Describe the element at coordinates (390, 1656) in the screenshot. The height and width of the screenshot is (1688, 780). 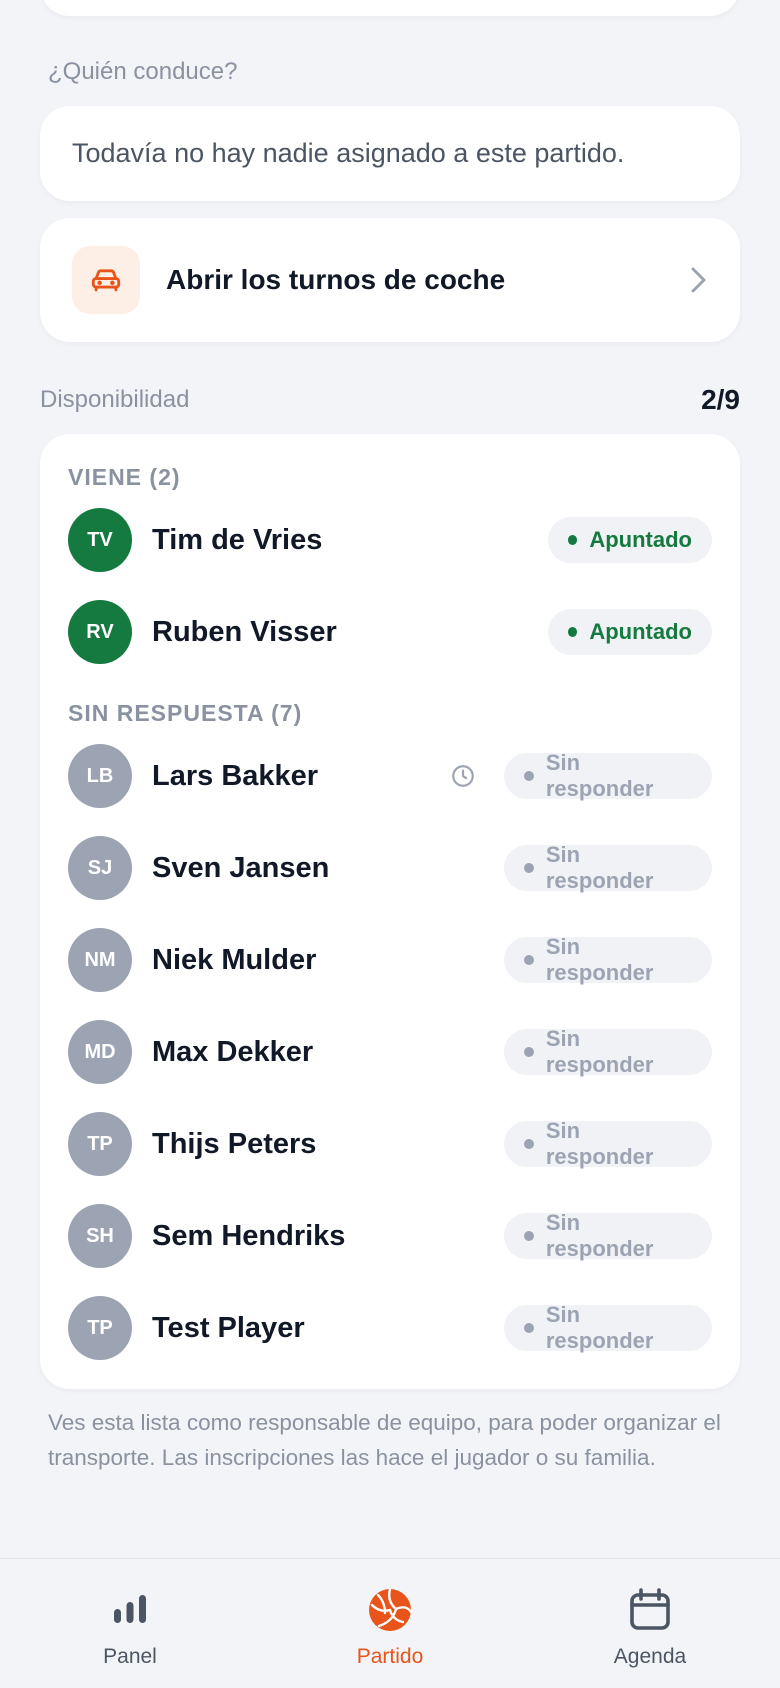
I see `tab-label: Partido` at that location.